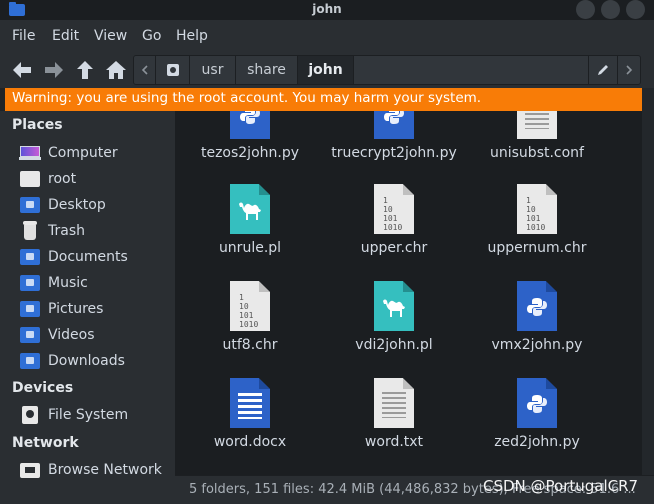  Describe the element at coordinates (95, 179) in the screenshot. I see `sidebar-item-root: root` at that location.